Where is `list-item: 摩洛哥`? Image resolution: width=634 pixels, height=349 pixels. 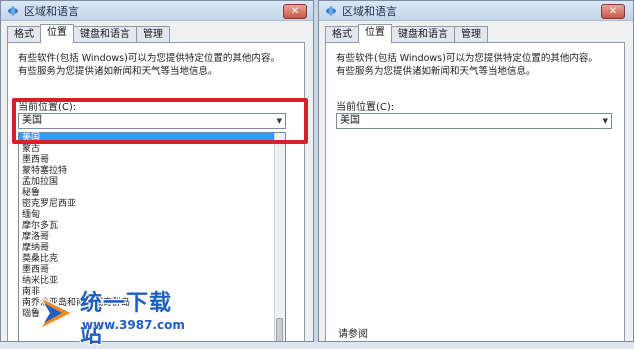
list-item: 摩洛哥 is located at coordinates (152, 237).